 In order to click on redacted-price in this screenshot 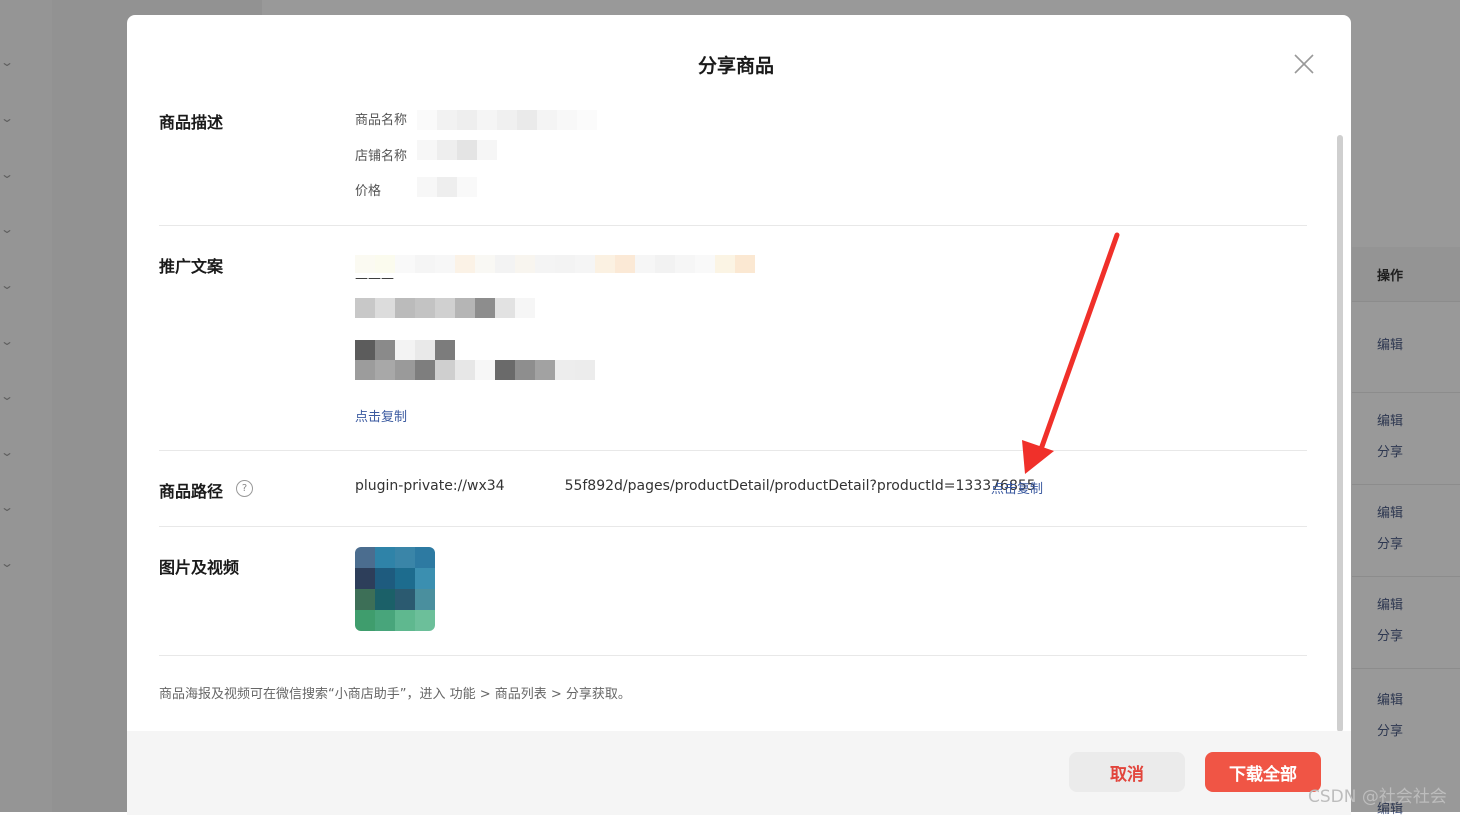, I will do `click(447, 187)`.